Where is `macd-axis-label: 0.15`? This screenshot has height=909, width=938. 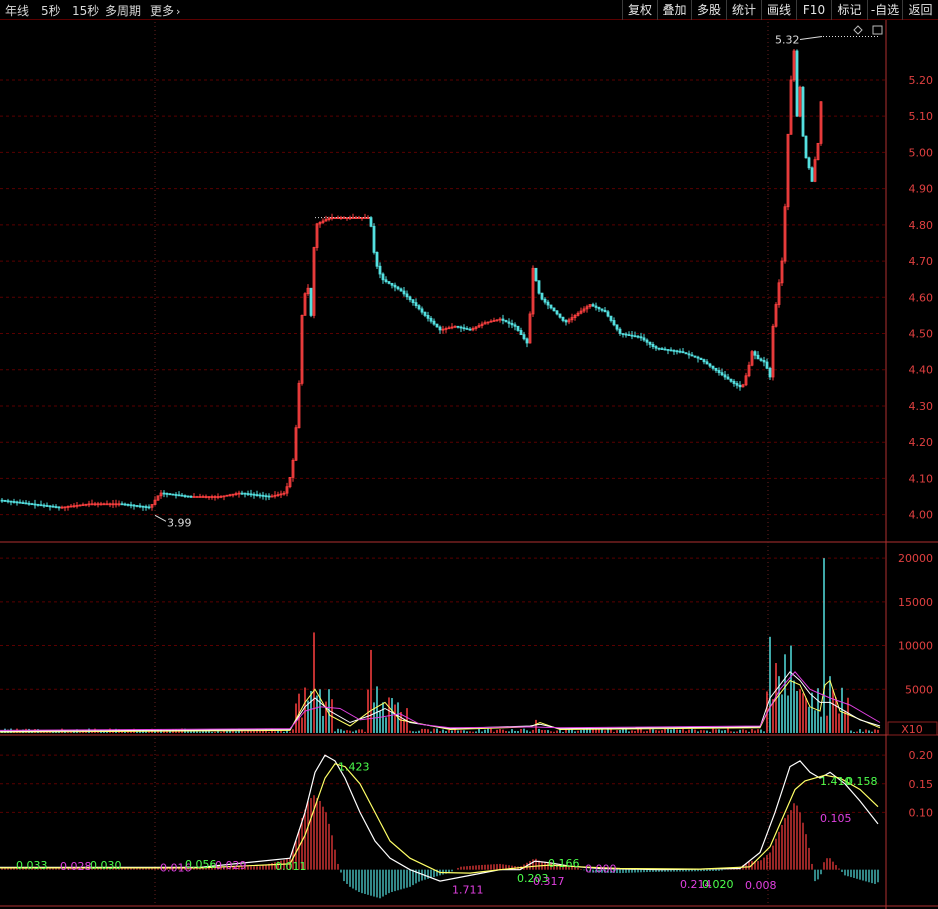
macd-axis-label: 0.15 is located at coordinates (921, 784).